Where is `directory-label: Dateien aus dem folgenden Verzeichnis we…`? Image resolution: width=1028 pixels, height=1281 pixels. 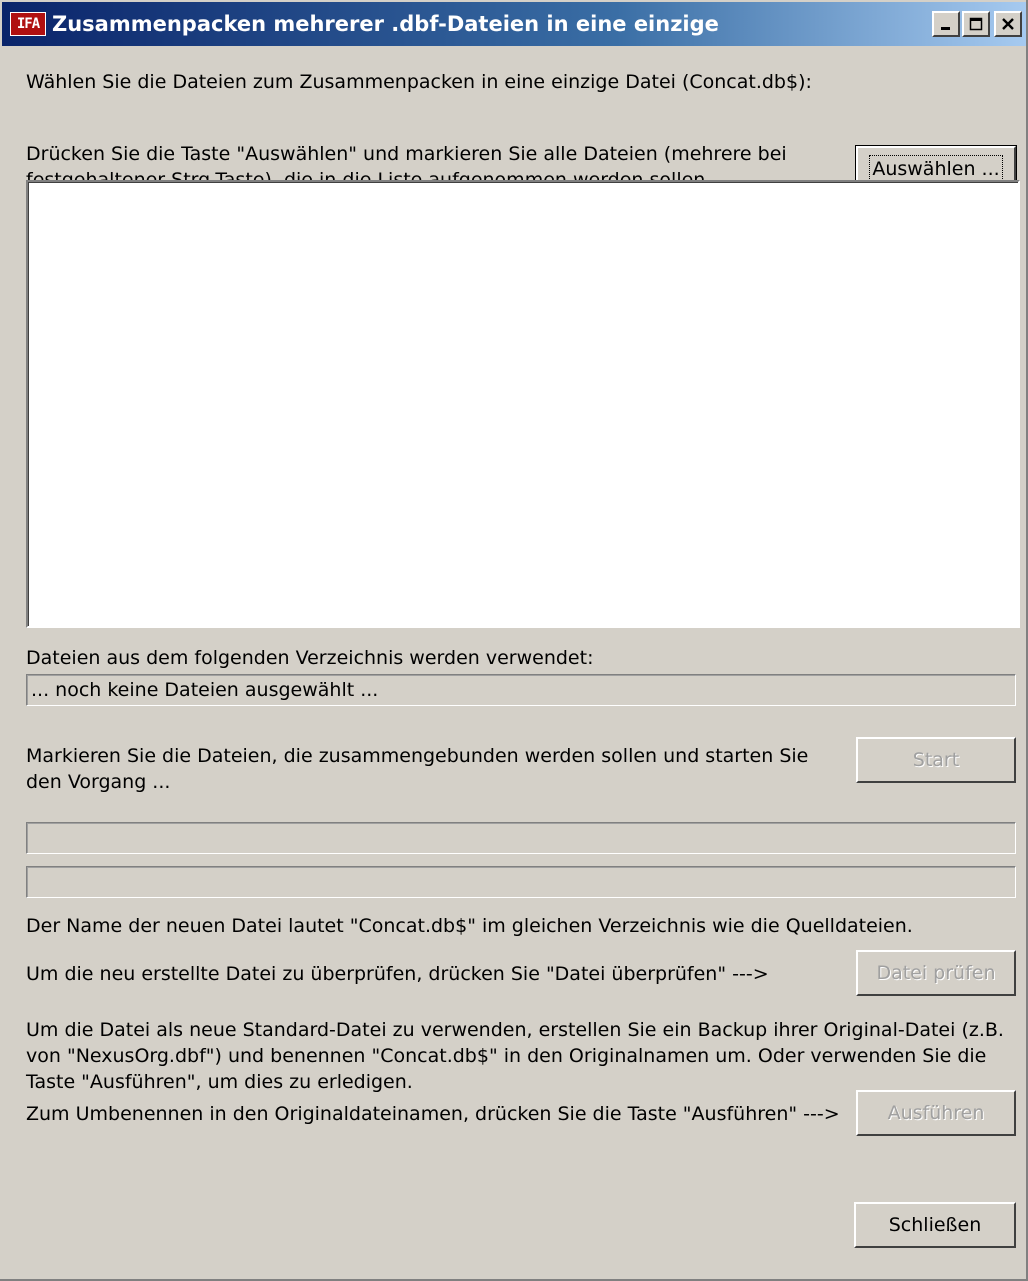 directory-label: Dateien aus dem folgenden Verzeichnis we… is located at coordinates (310, 658).